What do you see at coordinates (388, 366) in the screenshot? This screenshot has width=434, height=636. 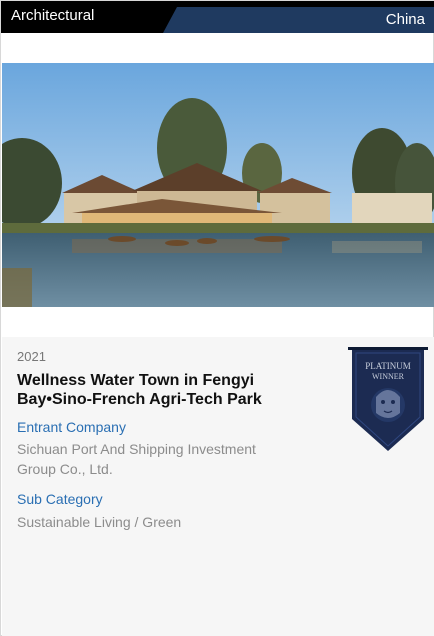 I see `badge-line1: PLATINUM` at bounding box center [388, 366].